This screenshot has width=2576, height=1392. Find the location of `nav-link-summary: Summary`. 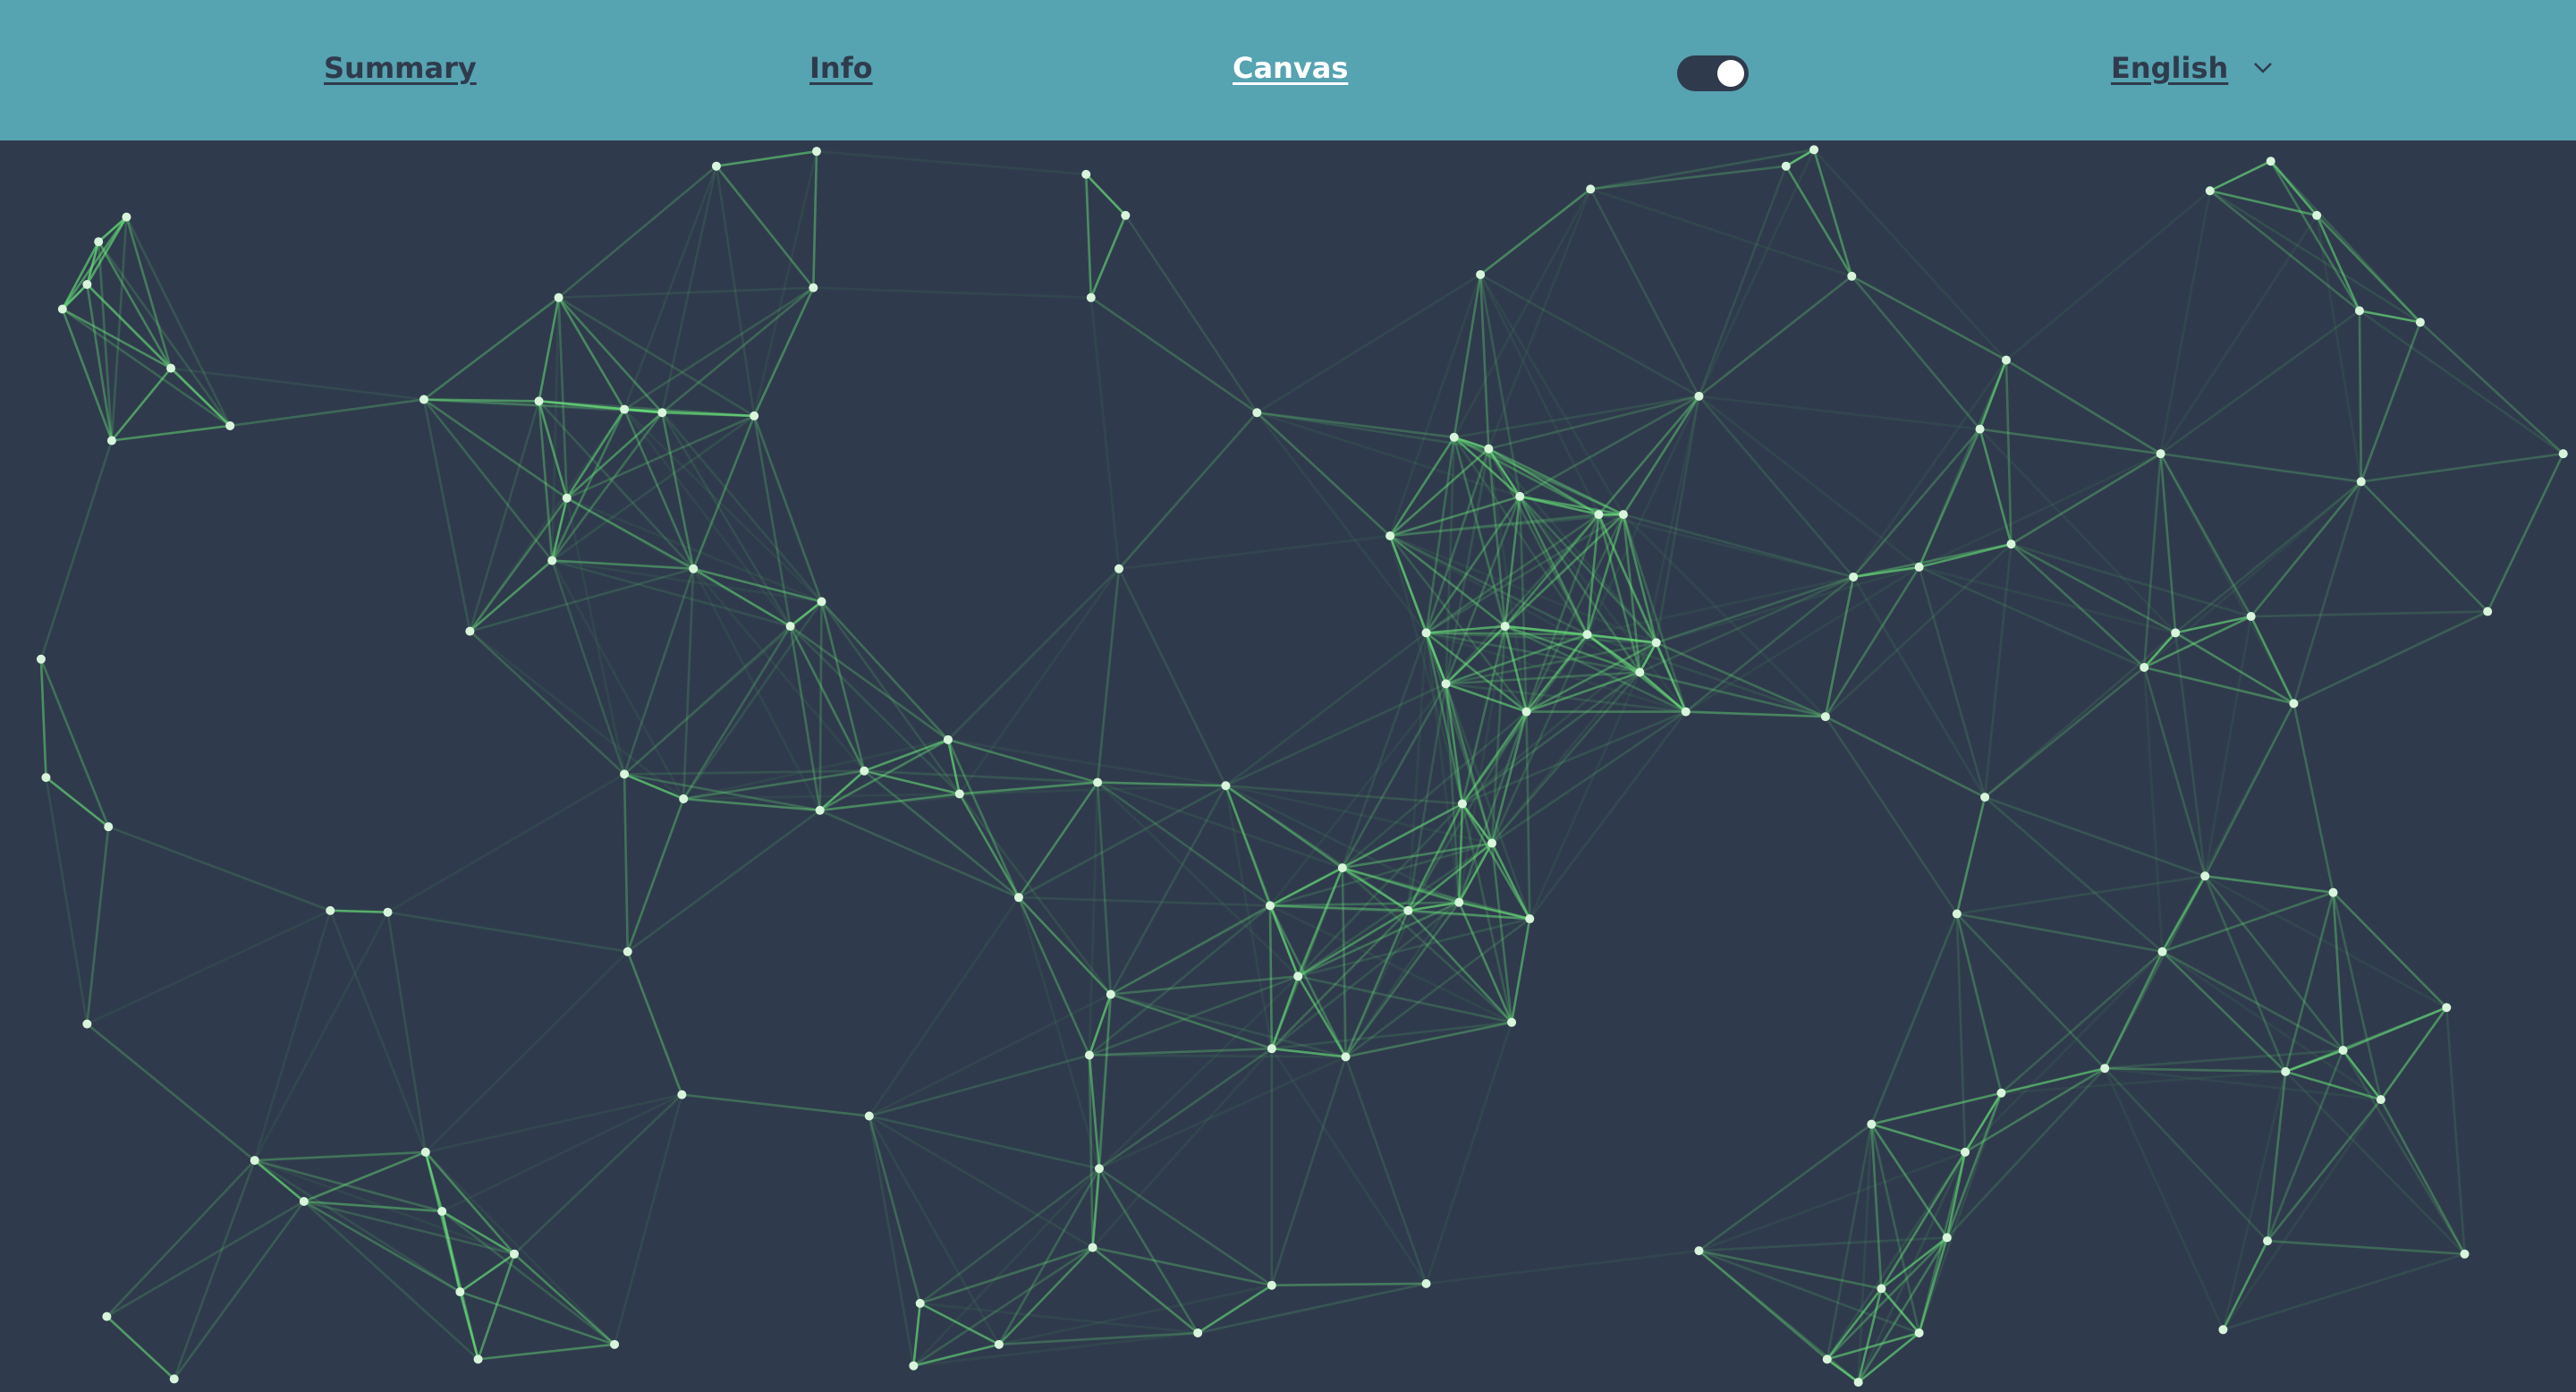

nav-link-summary: Summary is located at coordinates (400, 68).